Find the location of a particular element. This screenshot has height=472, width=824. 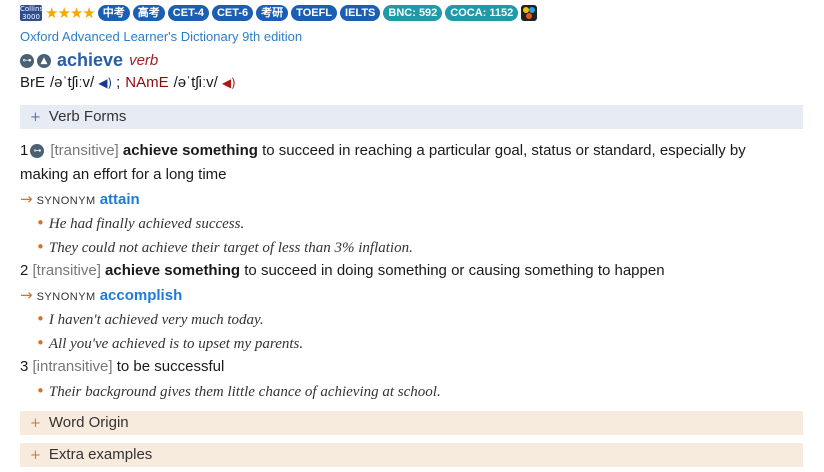

sense-3-definition: 3 [intransitive] to be successful is located at coordinates (122, 366).